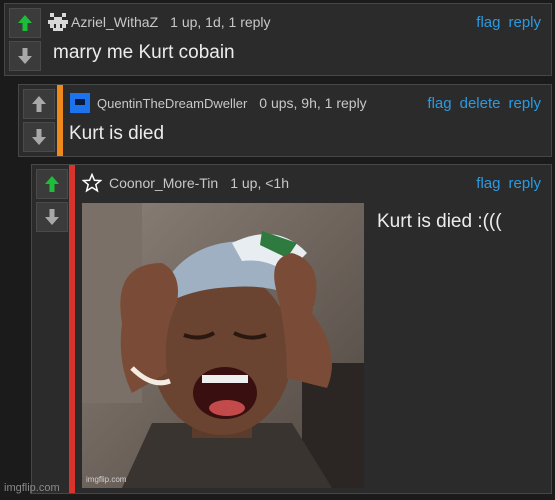 This screenshot has width=555, height=500. I want to click on comment-meta: 0 ups, 9h, 1 reply, so click(313, 103).